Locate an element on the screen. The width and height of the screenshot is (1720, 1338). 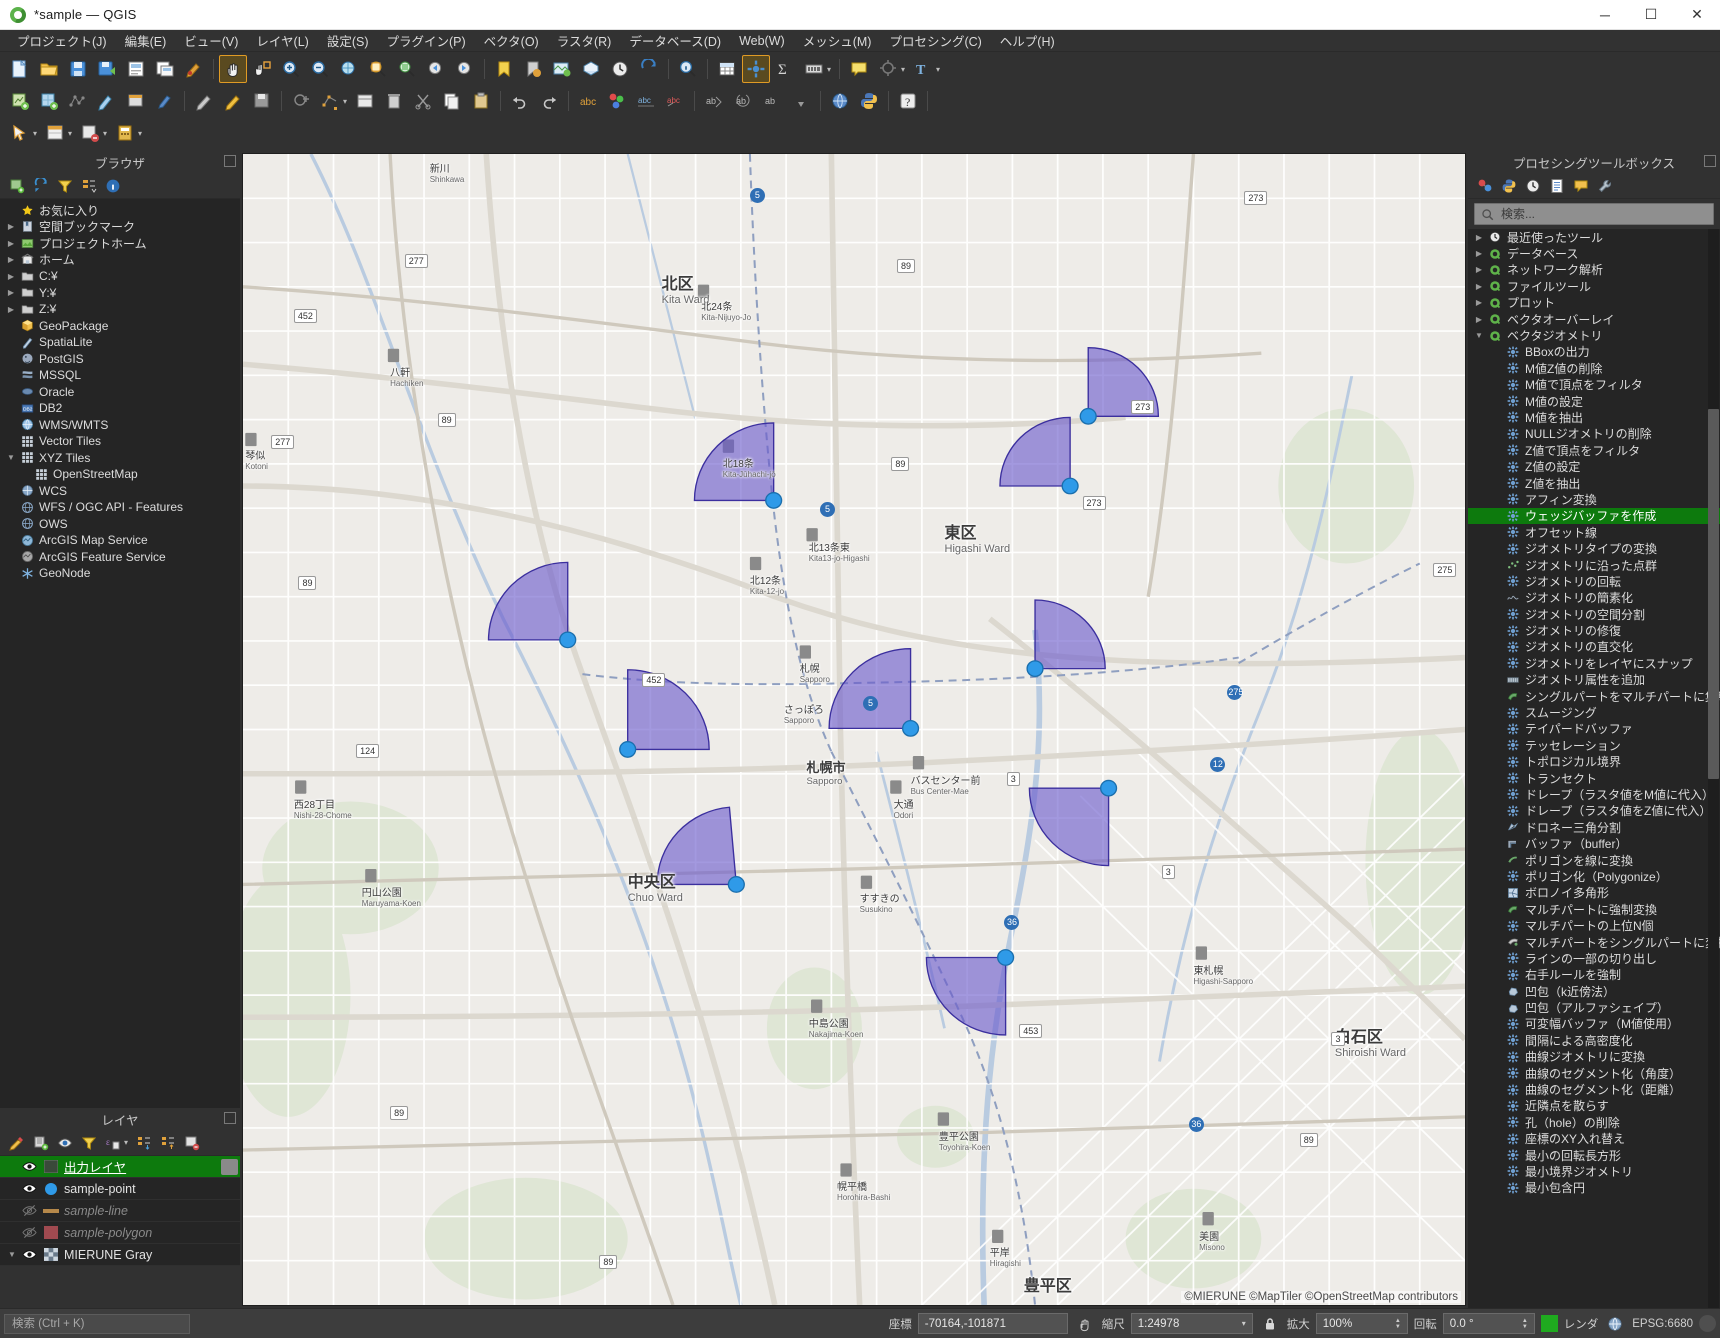
add-postgis-layer-button is located at coordinates (136, 101).